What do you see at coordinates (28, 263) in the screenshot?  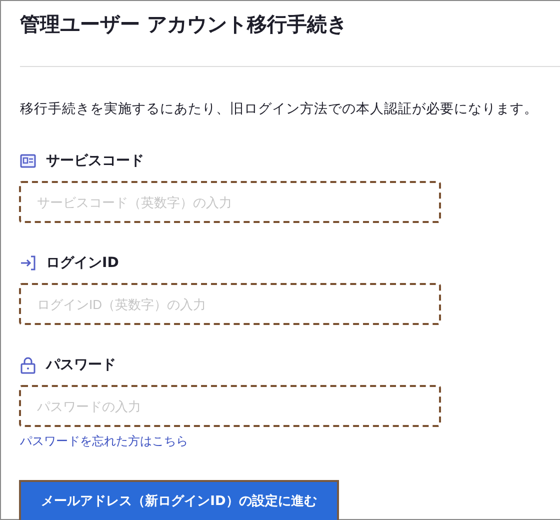 I see `login-arrow-icon` at bounding box center [28, 263].